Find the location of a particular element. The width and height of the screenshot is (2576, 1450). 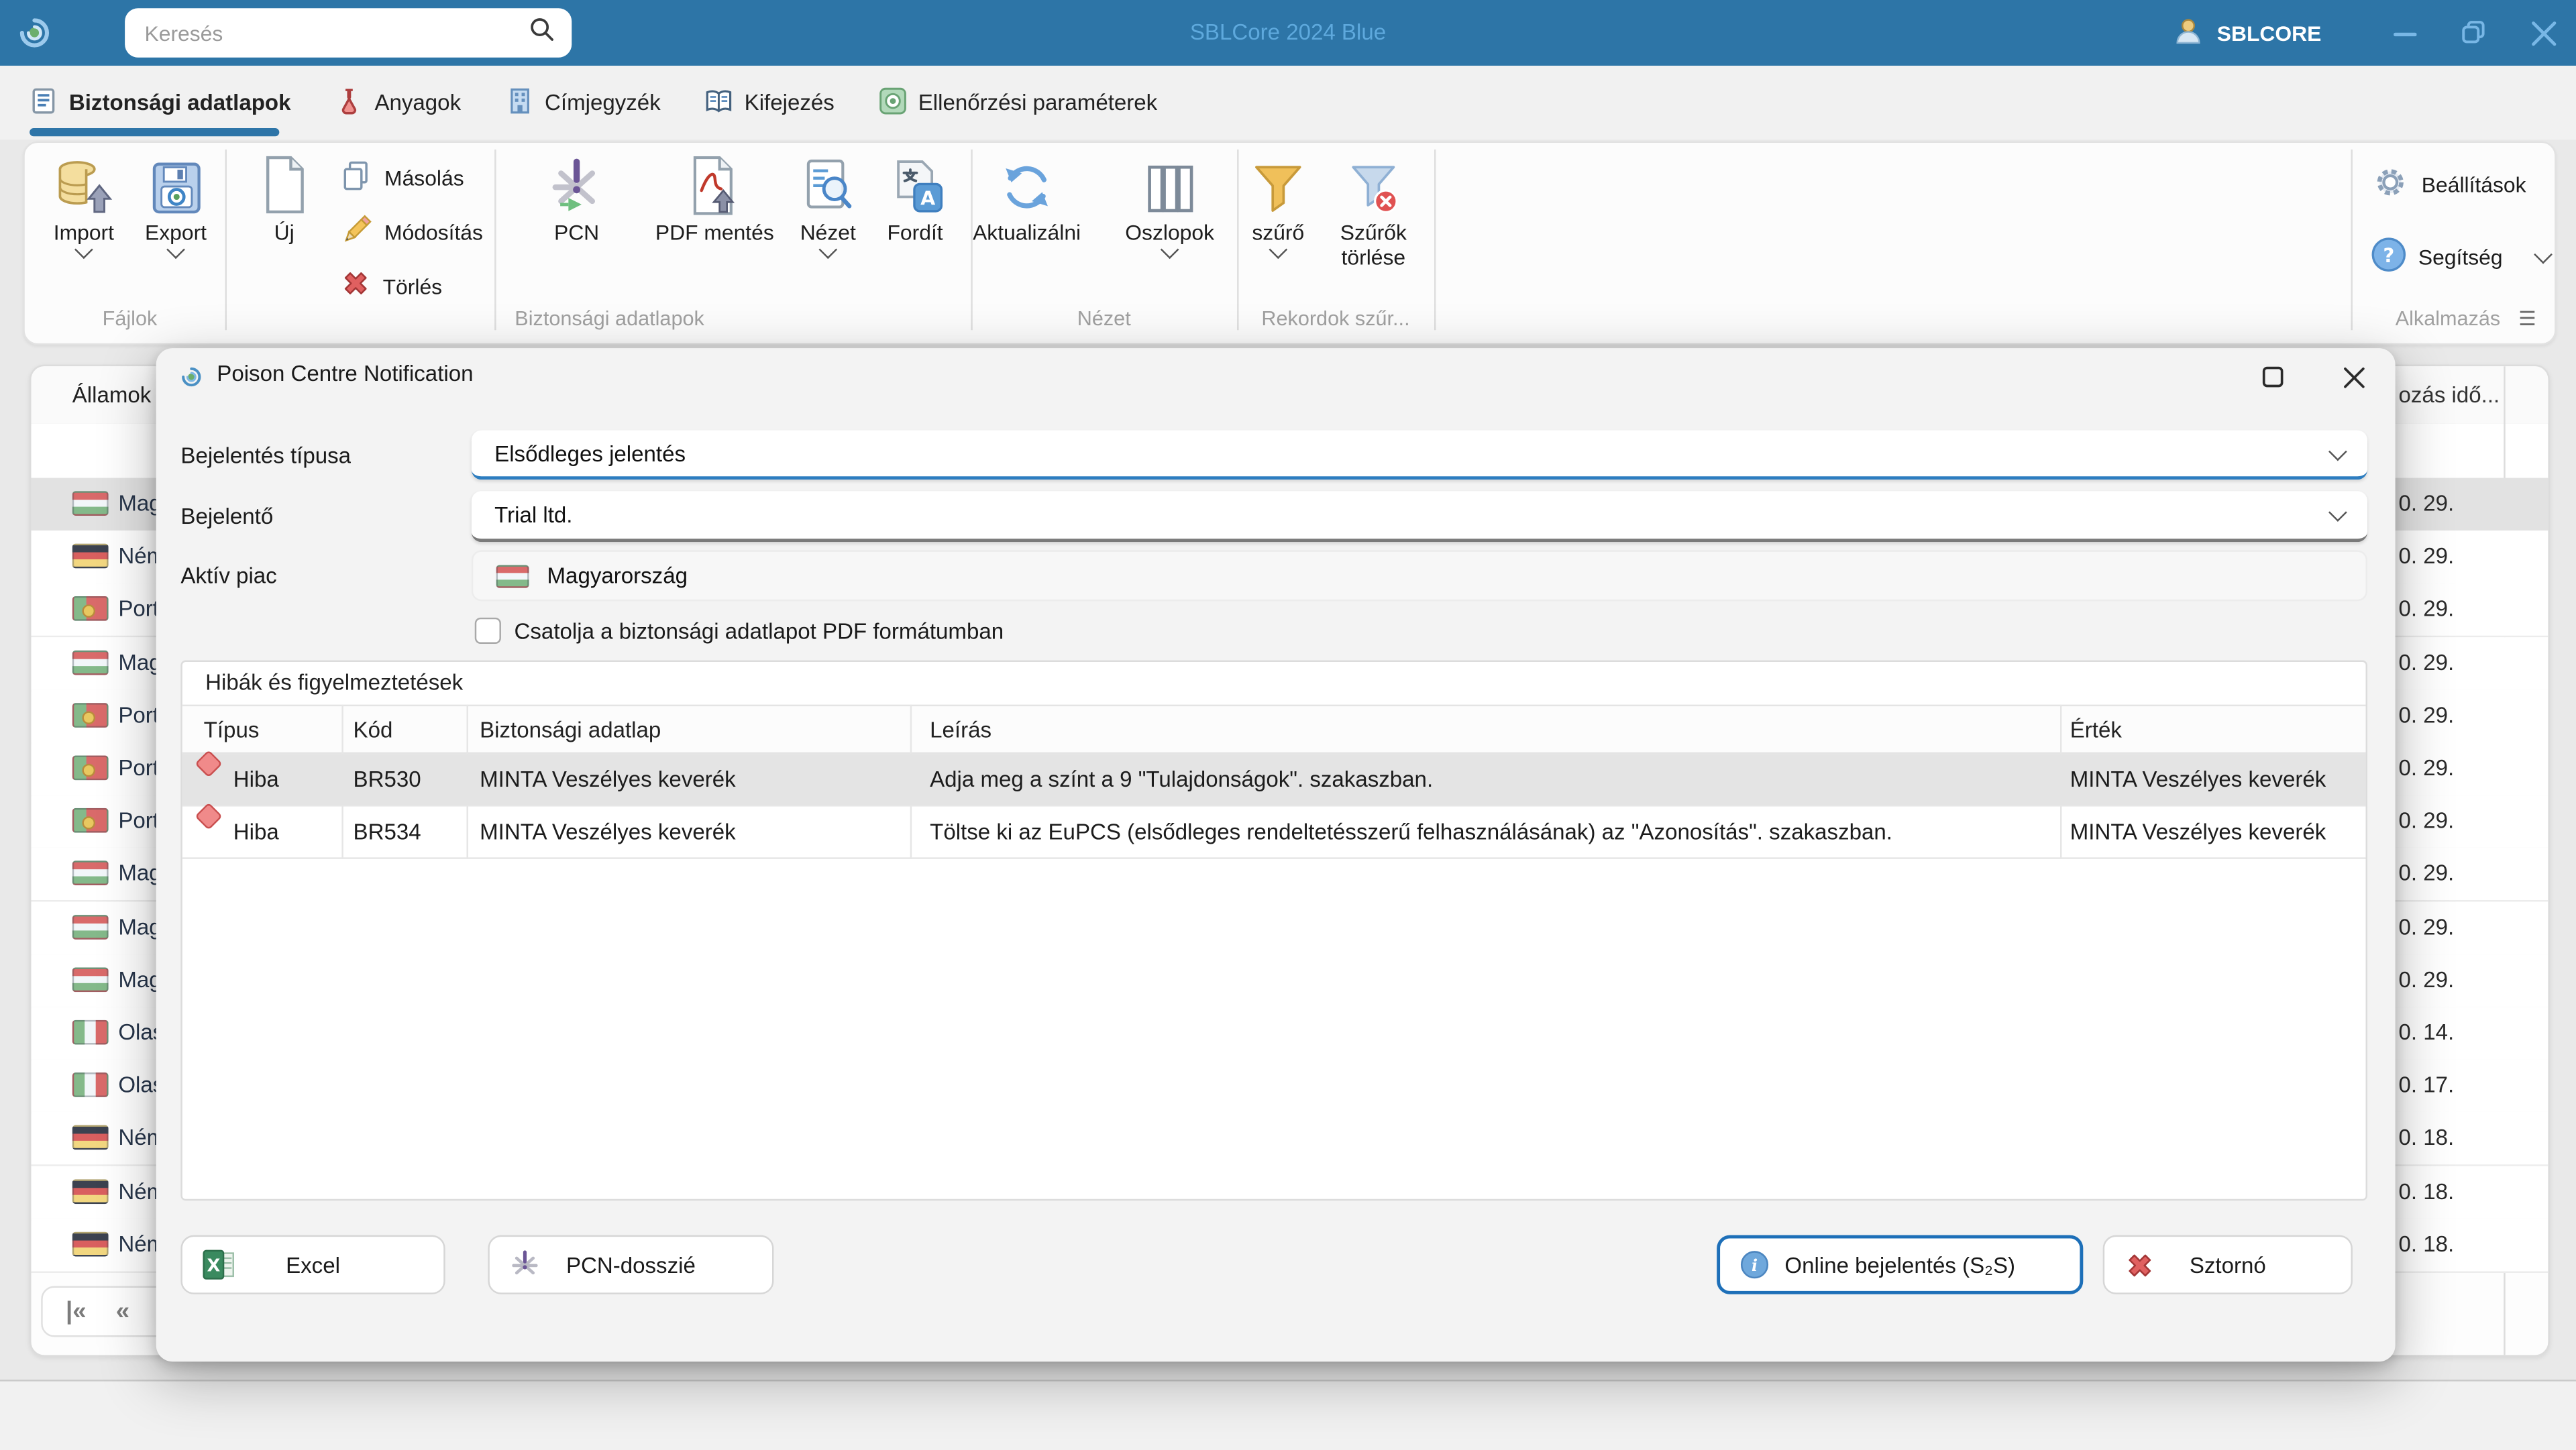

minimize-button is located at coordinates (2405, 33).